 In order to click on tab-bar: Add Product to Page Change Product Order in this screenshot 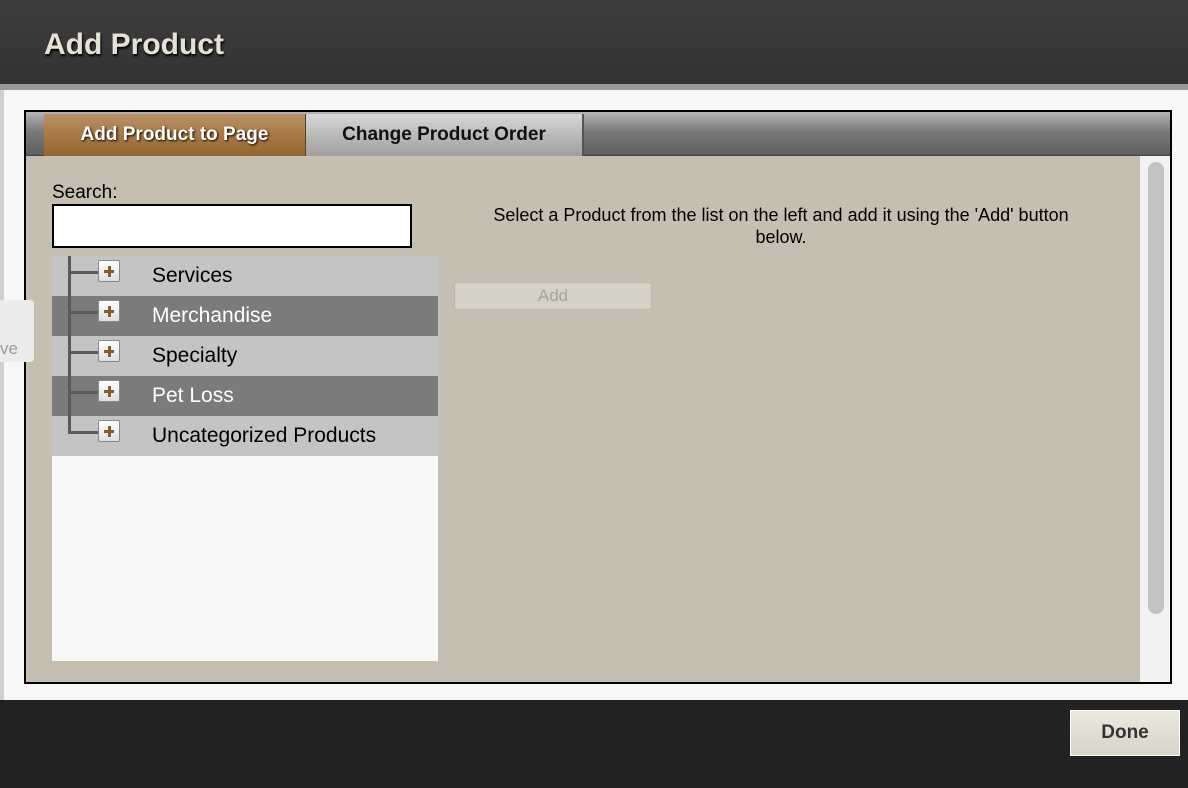, I will do `click(598, 134)`.